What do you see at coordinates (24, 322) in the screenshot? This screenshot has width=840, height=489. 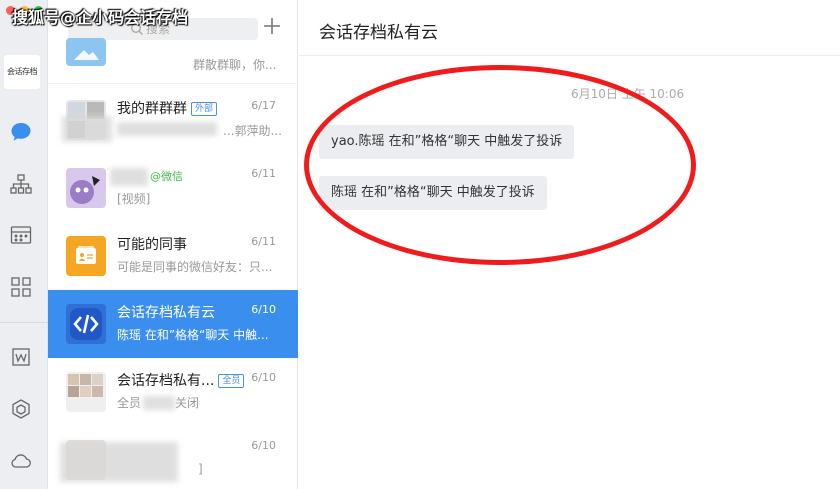 I see `rail-divider` at bounding box center [24, 322].